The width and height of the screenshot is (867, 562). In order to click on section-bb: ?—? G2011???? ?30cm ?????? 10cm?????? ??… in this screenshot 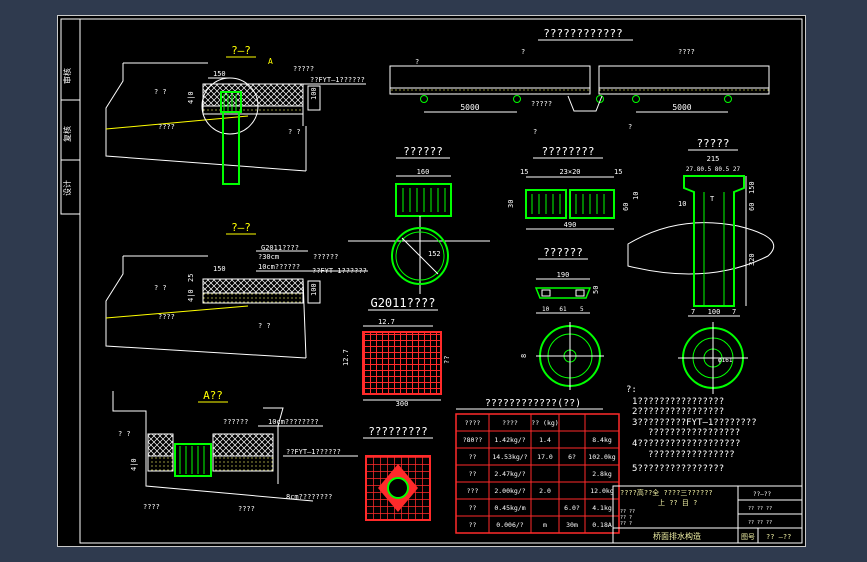, I will do `click(236, 290)`.